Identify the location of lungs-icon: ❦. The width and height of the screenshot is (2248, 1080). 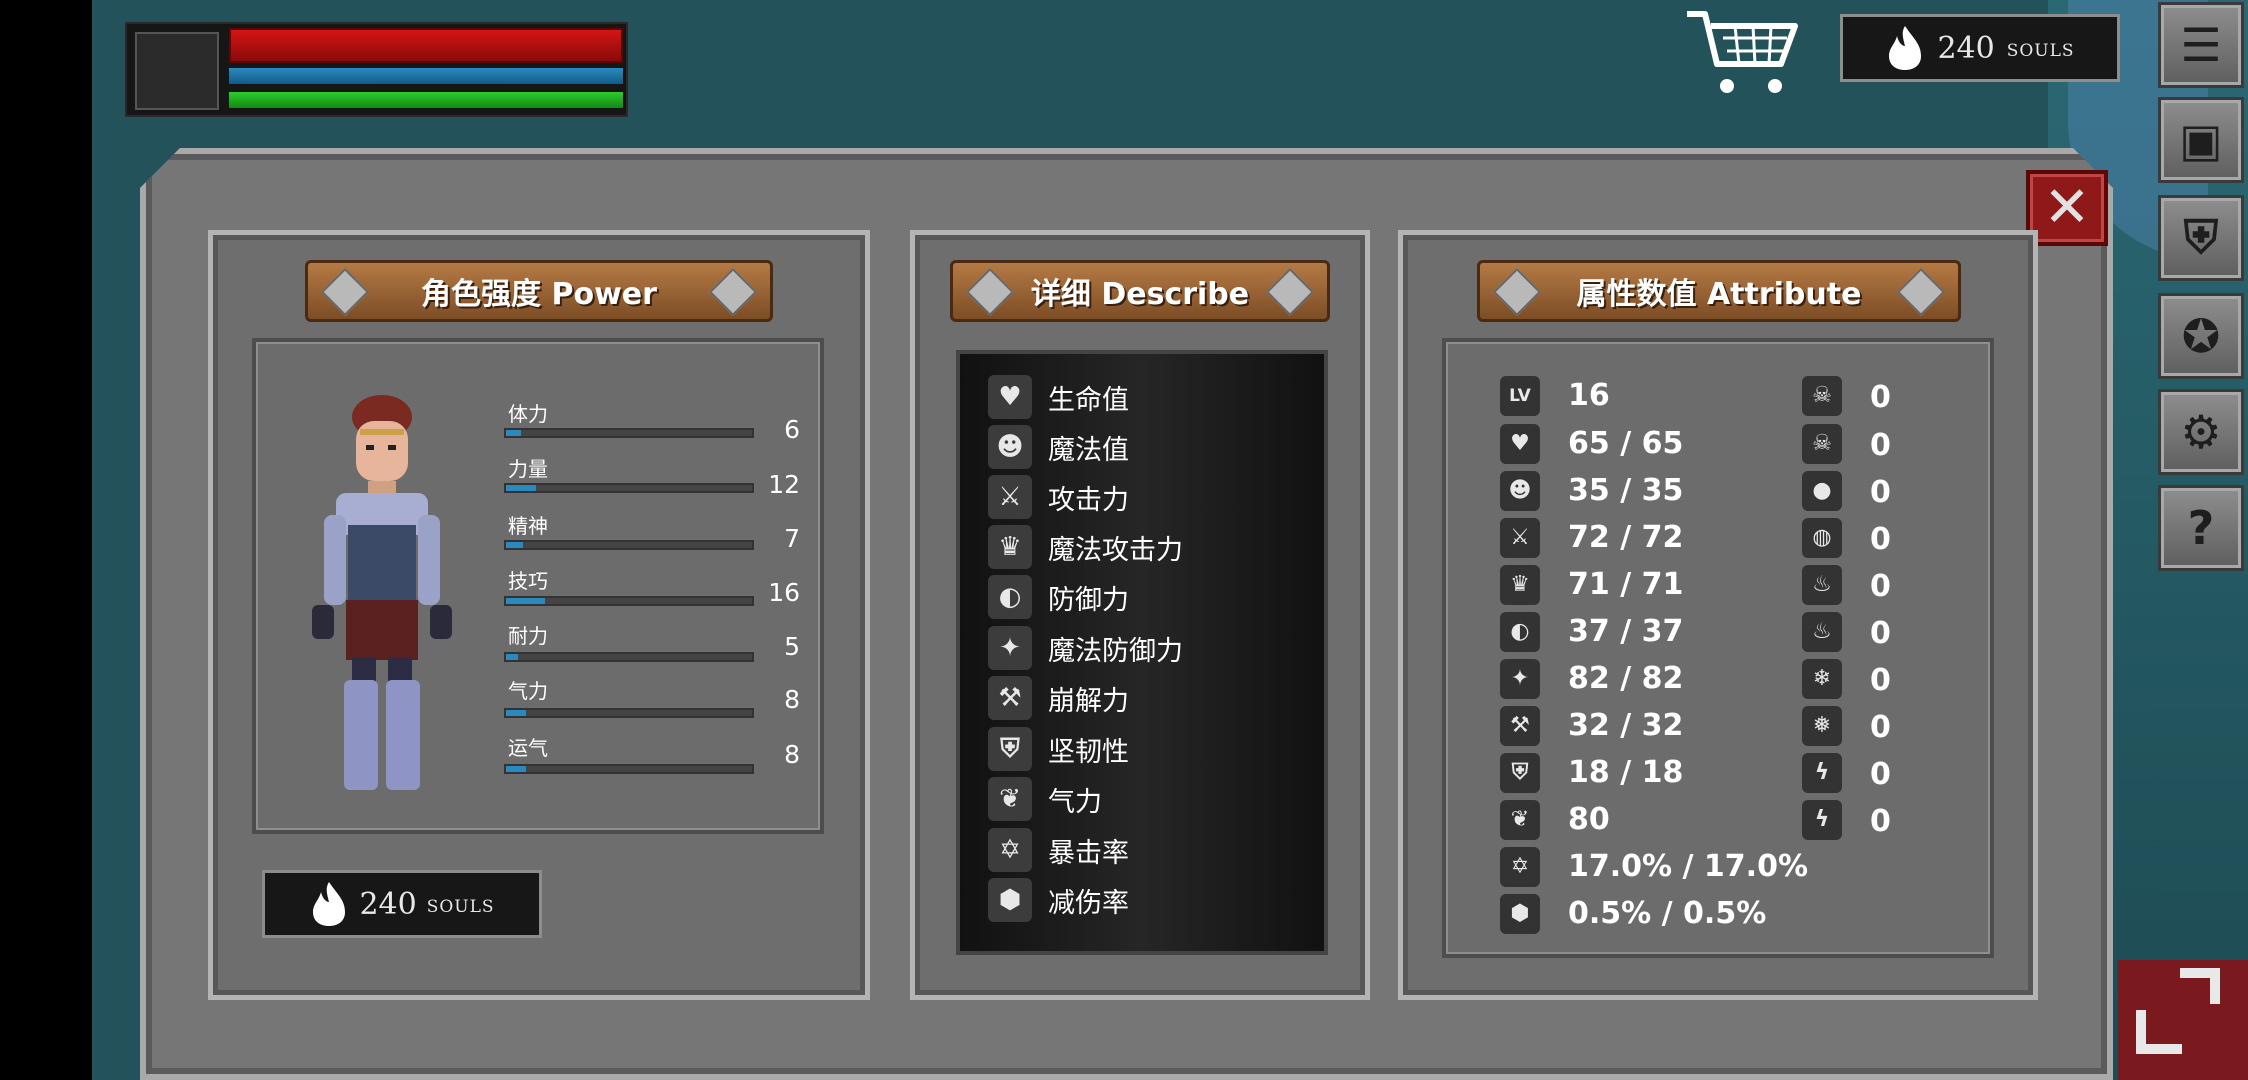
(1520, 820).